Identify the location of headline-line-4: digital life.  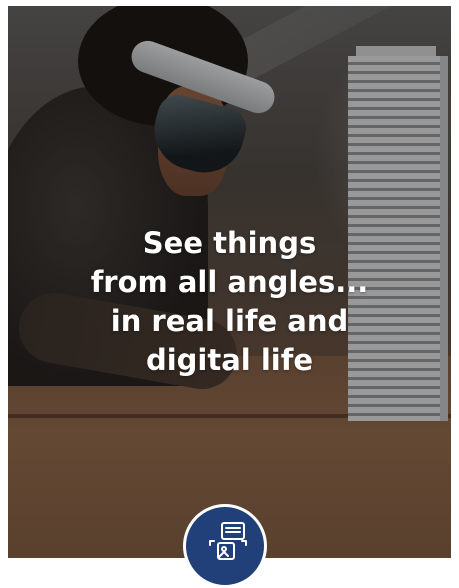
(229, 360).